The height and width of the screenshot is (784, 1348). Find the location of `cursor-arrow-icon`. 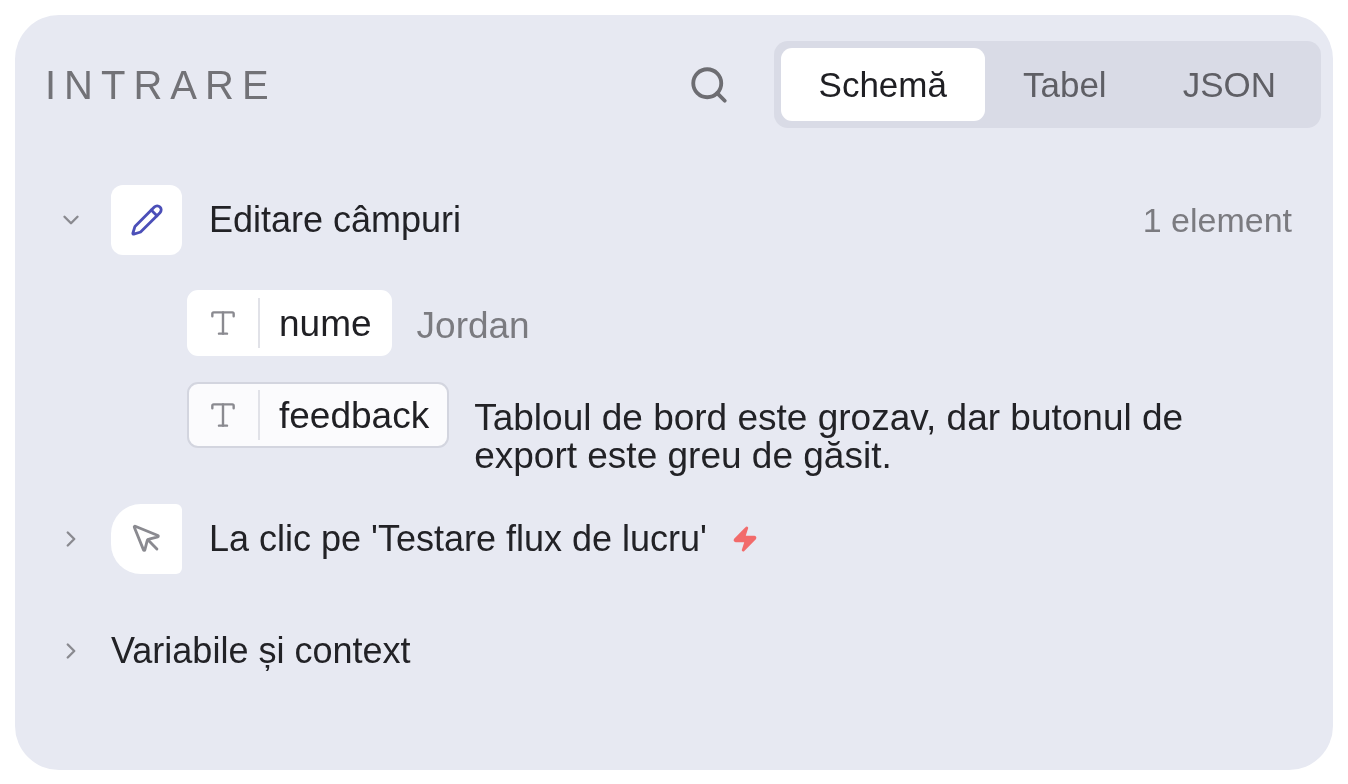

cursor-arrow-icon is located at coordinates (146, 539).